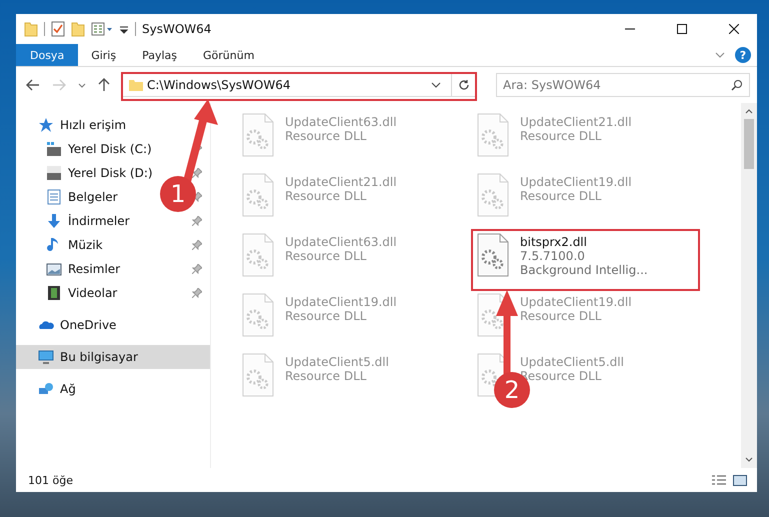  I want to click on computer-icon, so click(46, 357).